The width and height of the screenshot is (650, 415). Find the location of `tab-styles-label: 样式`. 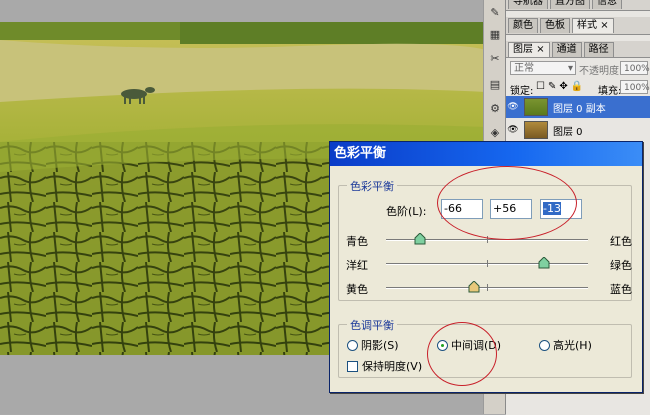

tab-styles-label: 样式 is located at coordinates (587, 25).